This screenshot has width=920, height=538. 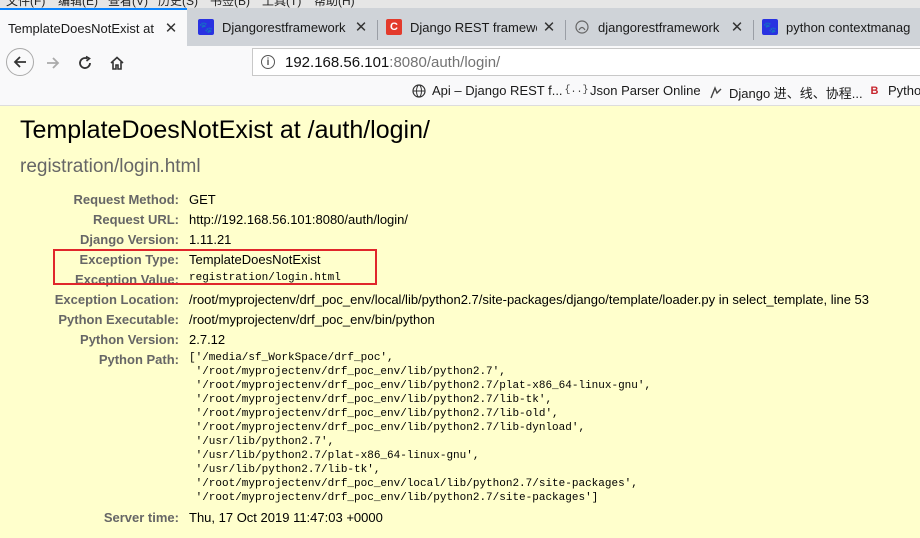 What do you see at coordinates (394, 27) in the screenshot?
I see `csdn-c-icon: C` at bounding box center [394, 27].